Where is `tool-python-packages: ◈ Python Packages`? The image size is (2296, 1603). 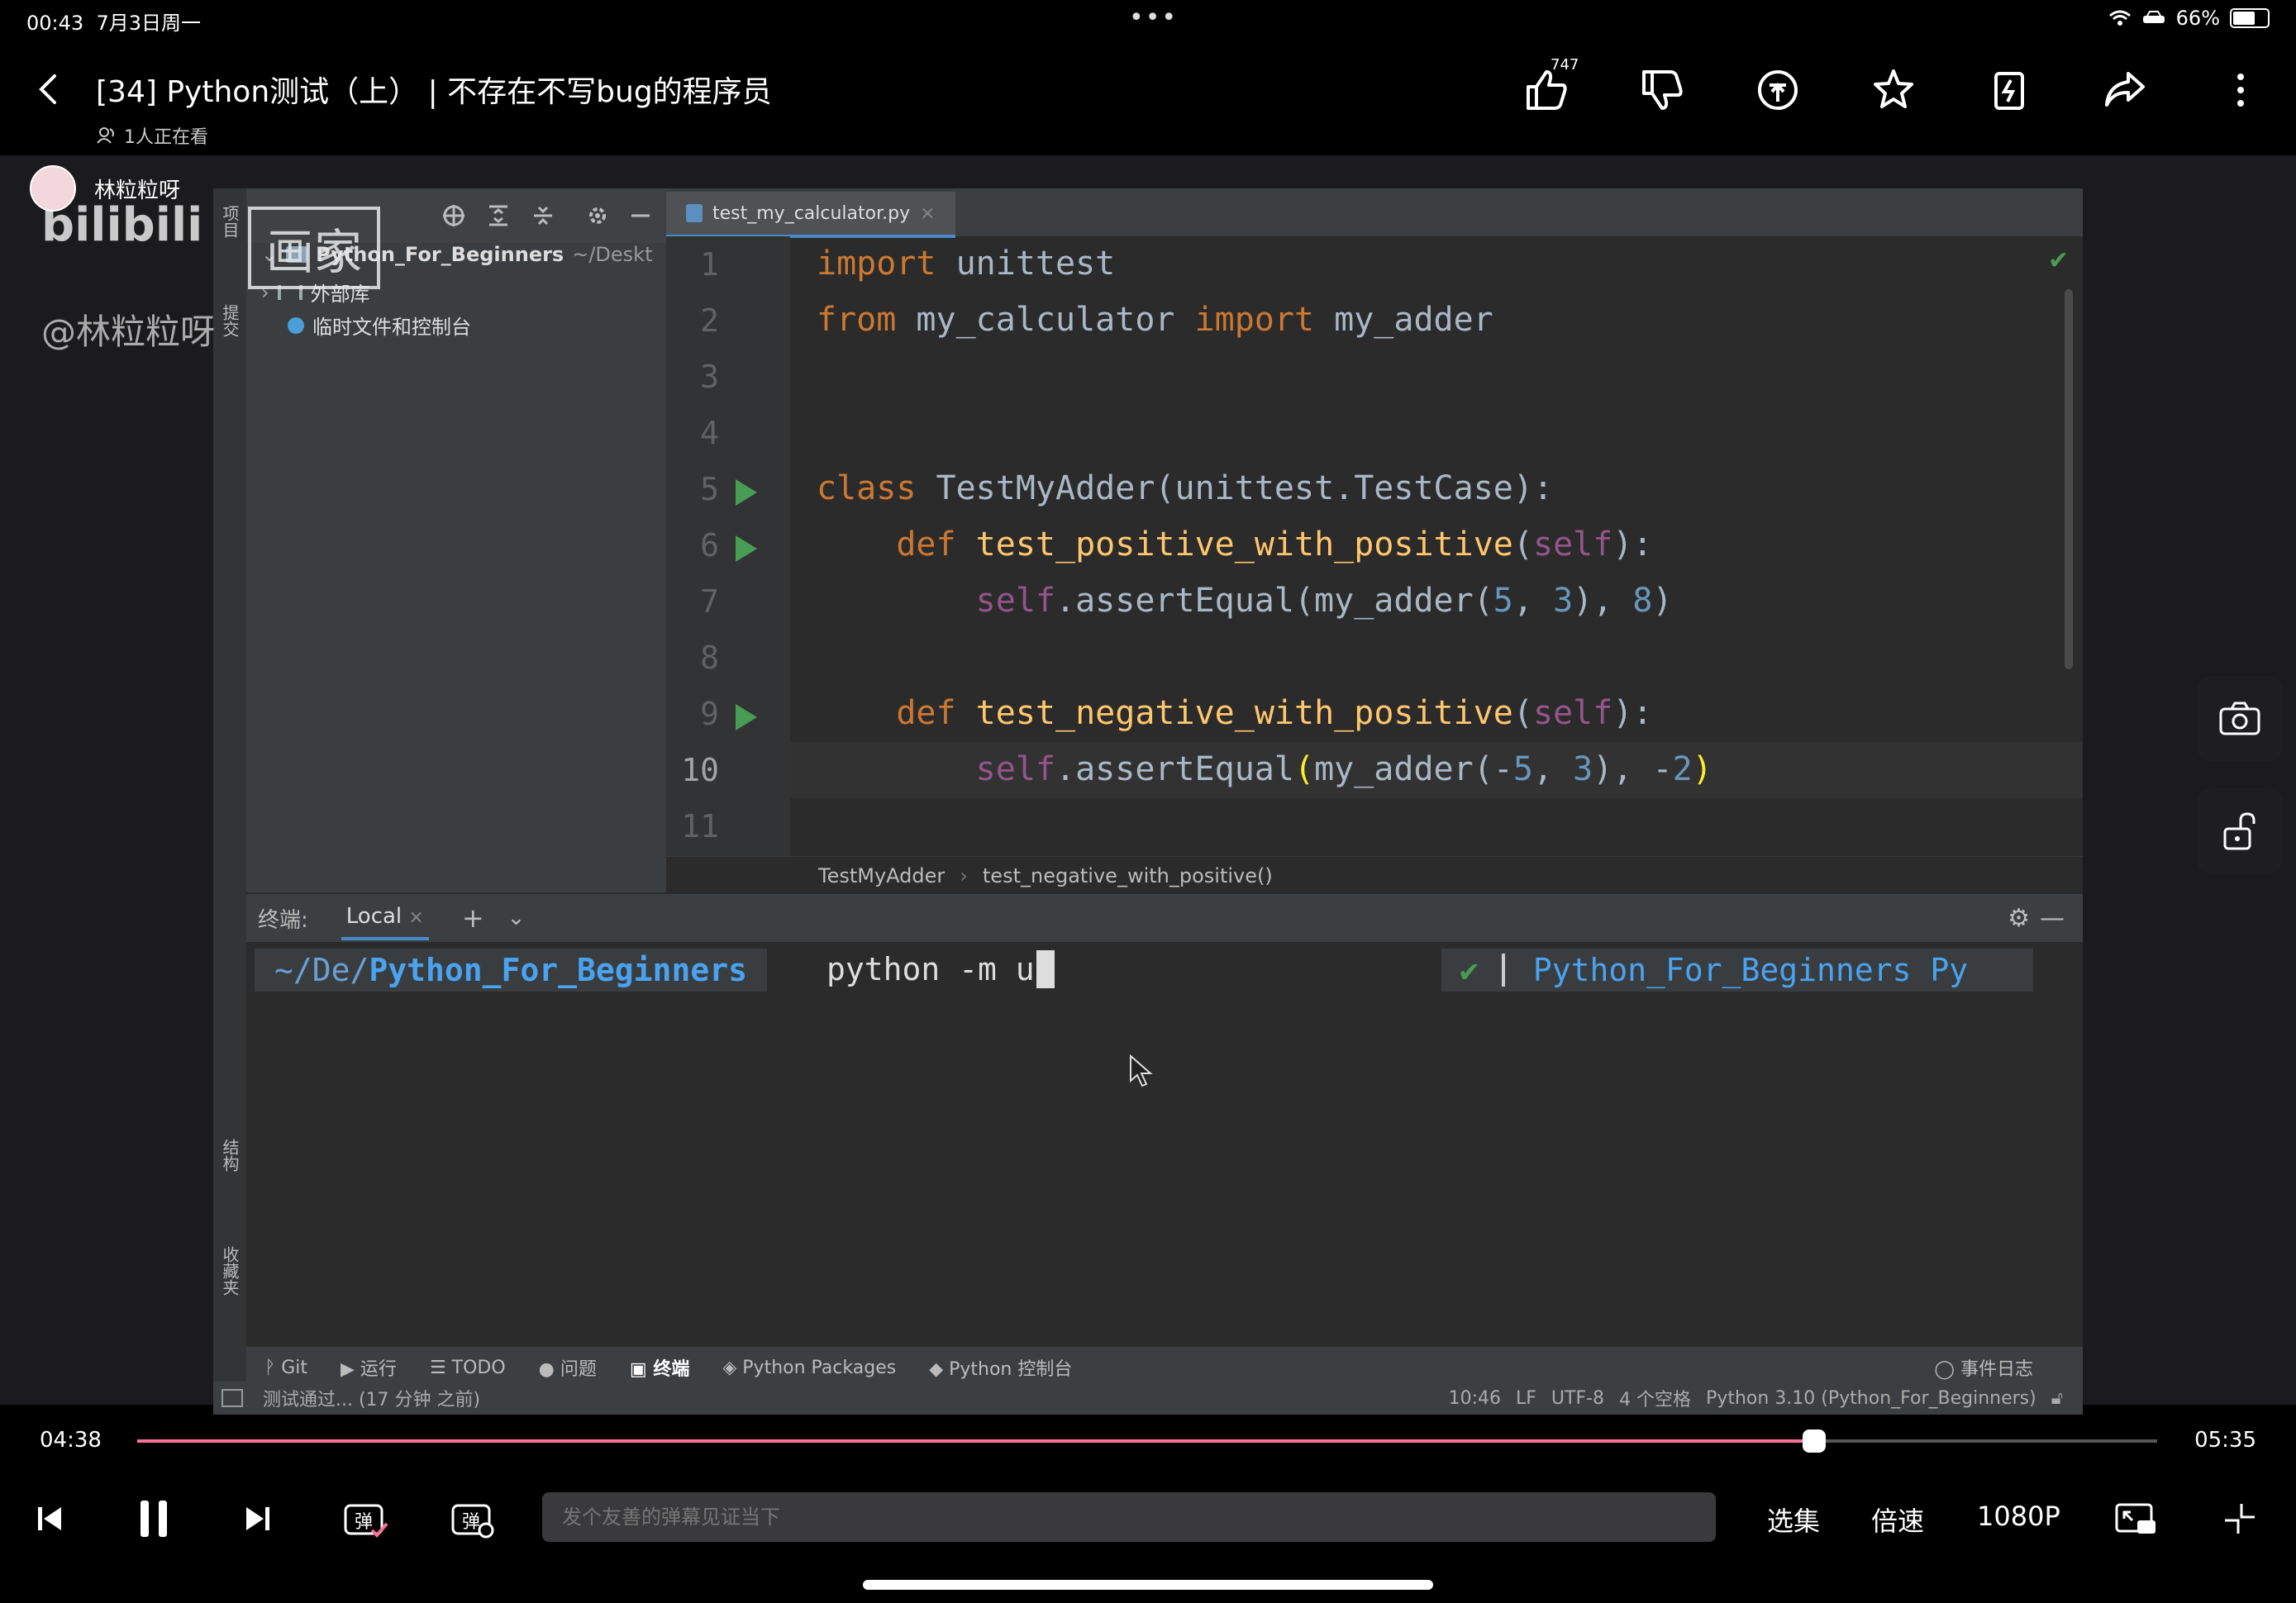 tool-python-packages: ◈ Python Packages is located at coordinates (809, 1368).